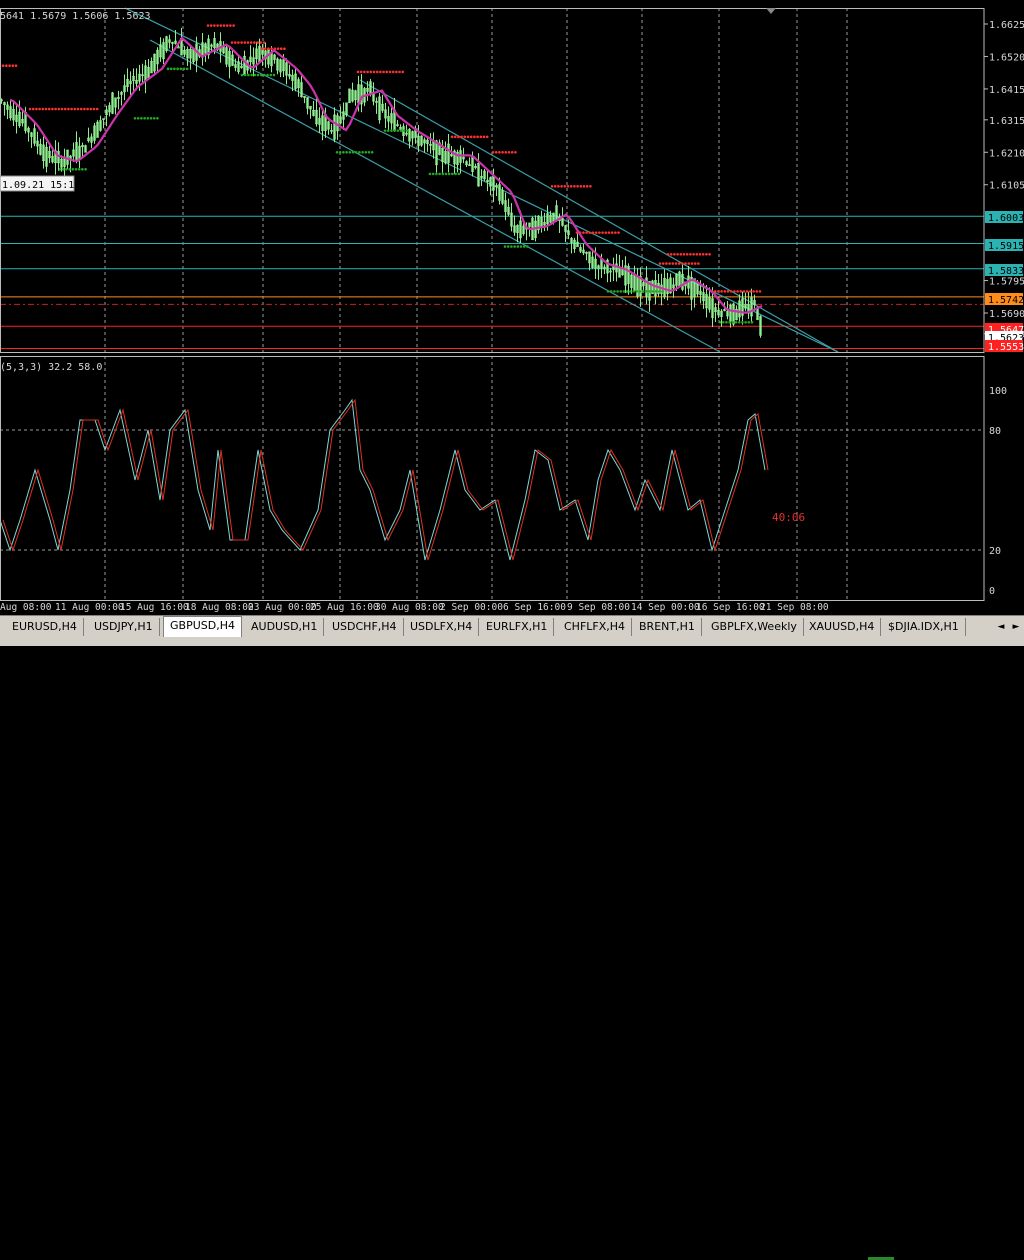  I want to click on stochastic-oscillator, so click(384, 479).